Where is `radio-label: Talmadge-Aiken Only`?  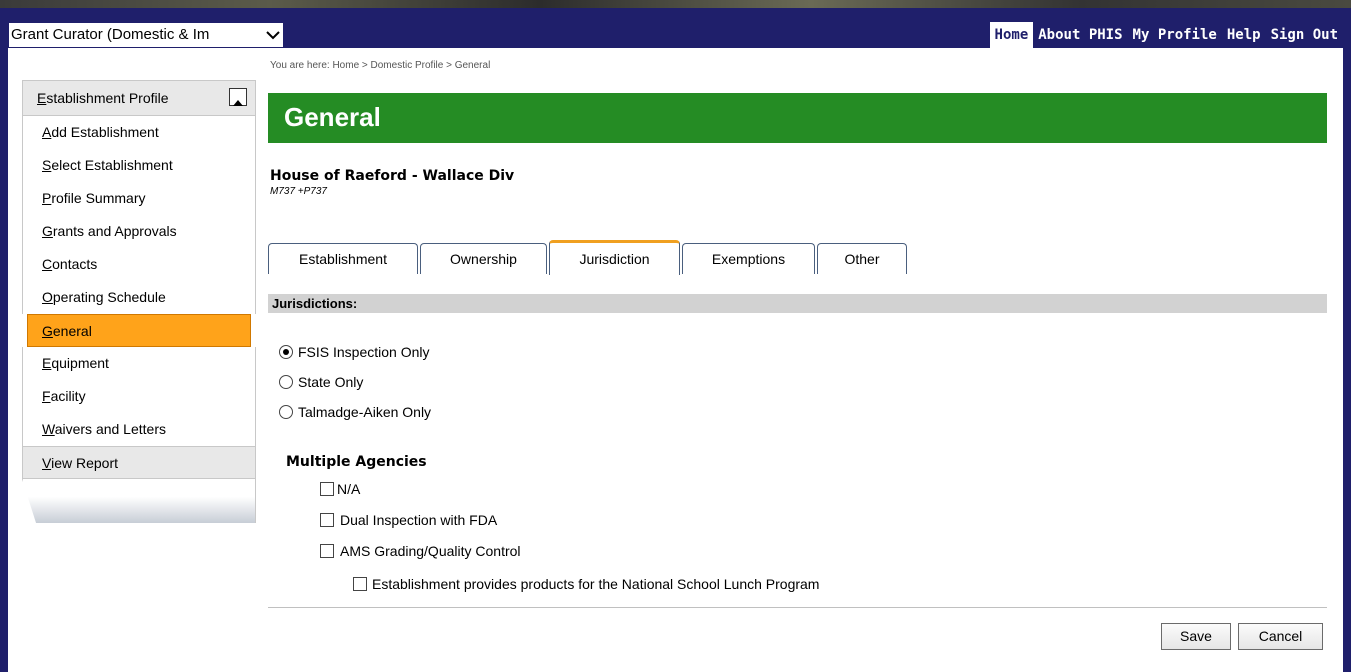
radio-label: Talmadge-Aiken Only is located at coordinates (365, 412).